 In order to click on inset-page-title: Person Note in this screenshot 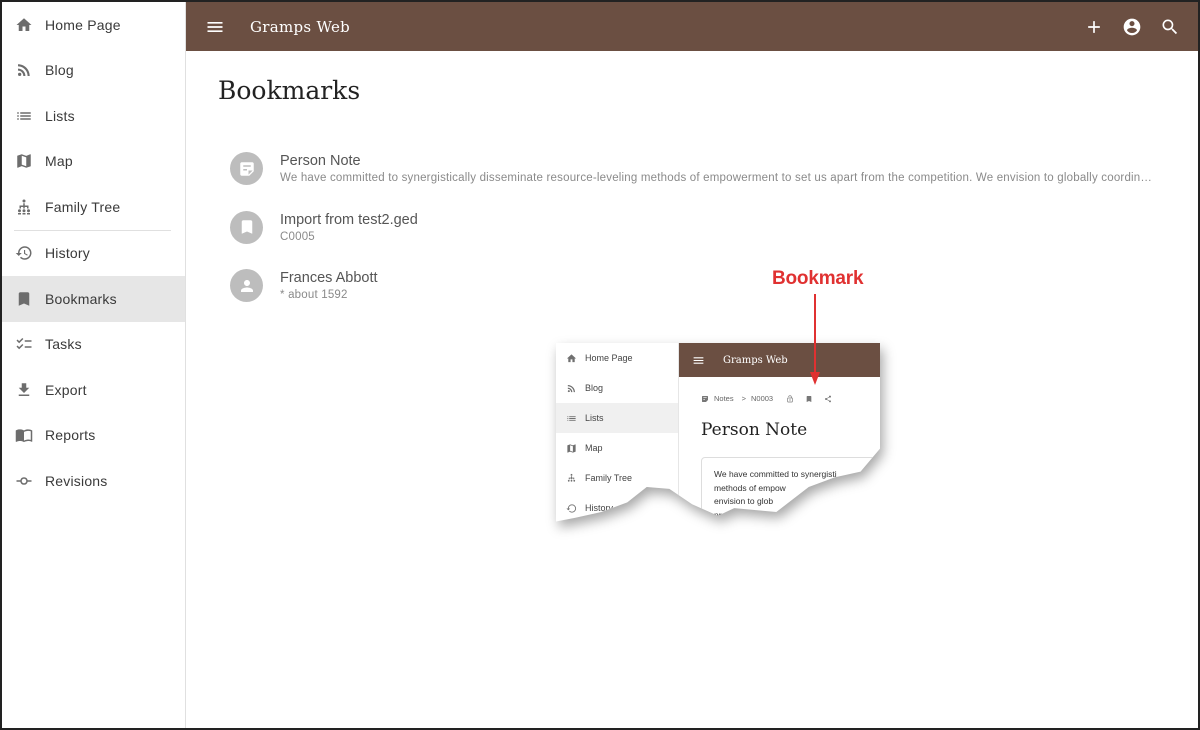, I will do `click(754, 430)`.